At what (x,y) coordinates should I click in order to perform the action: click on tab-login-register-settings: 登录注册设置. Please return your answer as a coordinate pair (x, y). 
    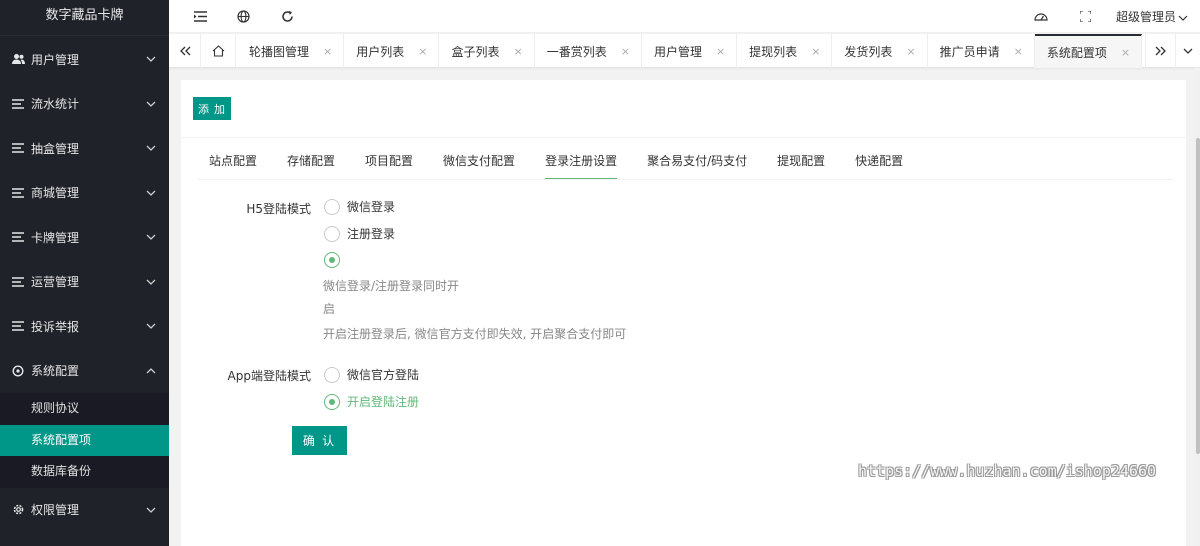
    Looking at the image, I should click on (581, 164).